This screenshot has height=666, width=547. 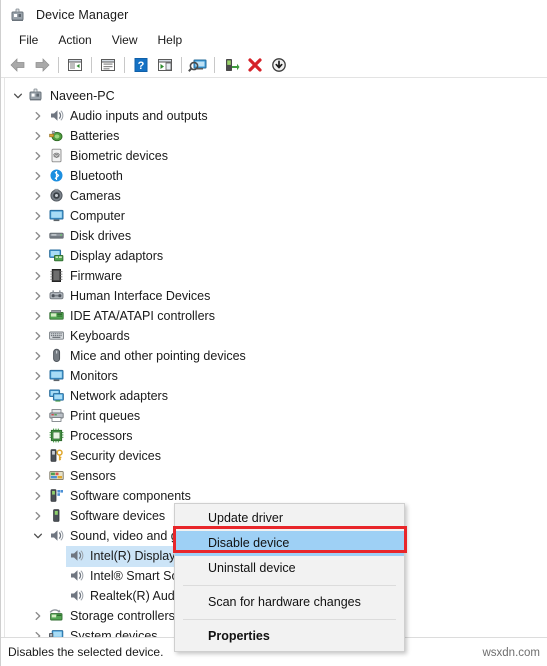 I want to click on show-hide-console-tree-icon, so click(x=75, y=65).